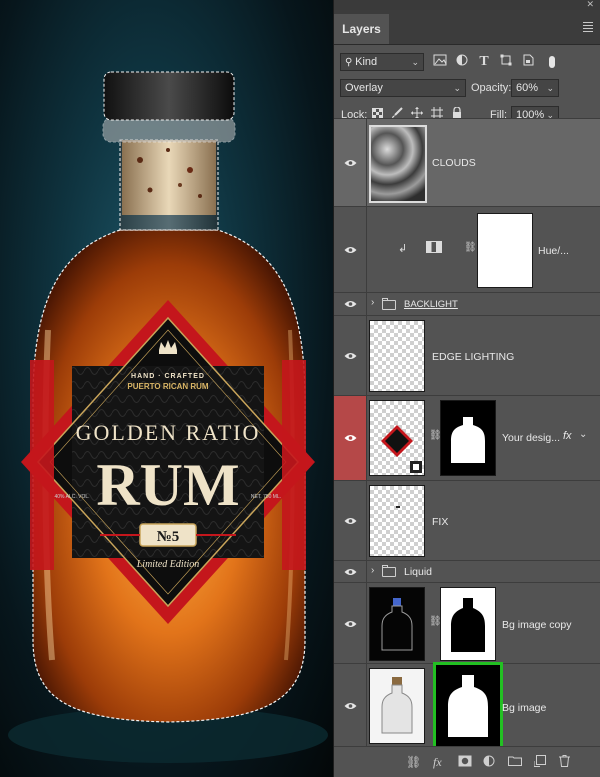  What do you see at coordinates (403, 249) in the screenshot?
I see `clipping-arrow-icon: ↲` at bounding box center [403, 249].